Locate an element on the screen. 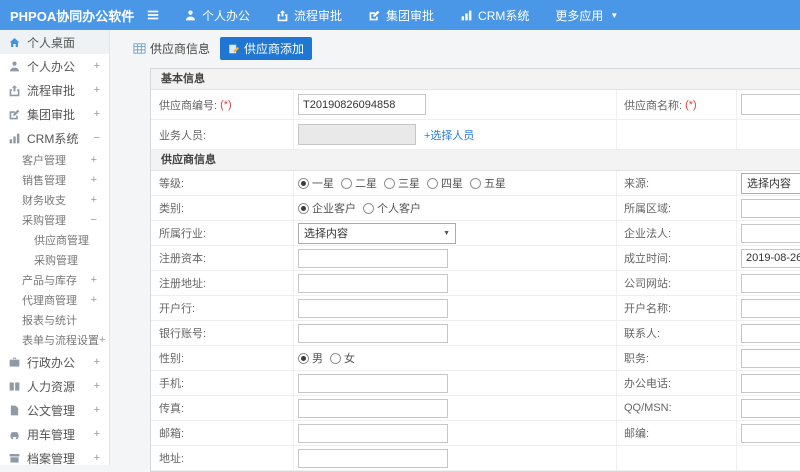 This screenshot has width=800, height=472. sidebar-item-document-mgmt: 公文管理 + is located at coordinates (54, 410).